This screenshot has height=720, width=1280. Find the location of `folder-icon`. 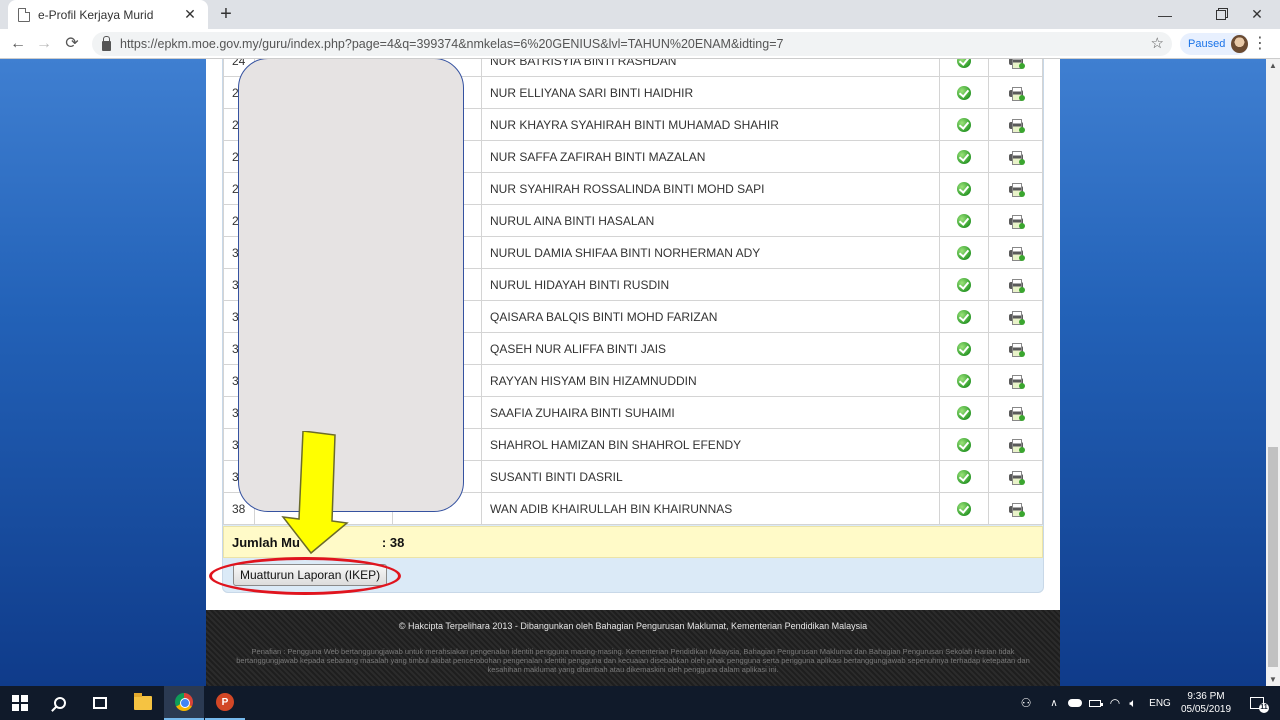

folder-icon is located at coordinates (143, 701).